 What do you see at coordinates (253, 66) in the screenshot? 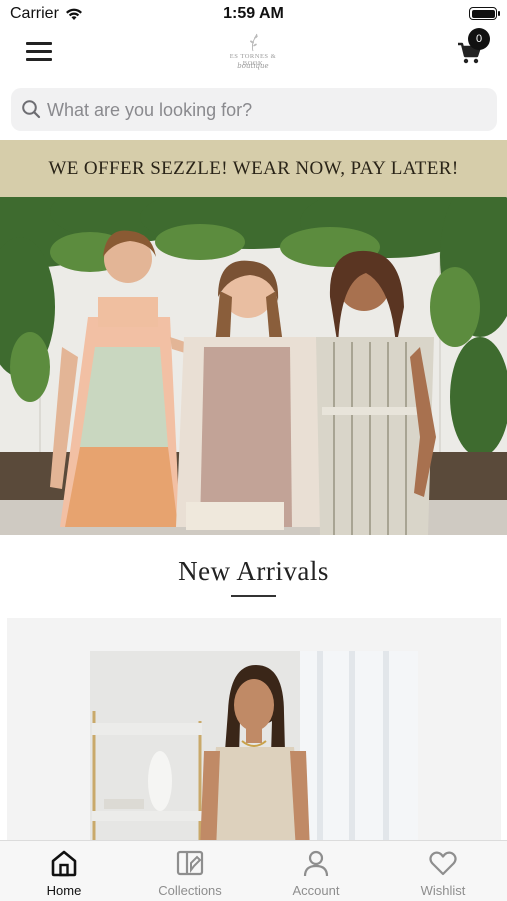
I see `logo-script: boutique` at bounding box center [253, 66].